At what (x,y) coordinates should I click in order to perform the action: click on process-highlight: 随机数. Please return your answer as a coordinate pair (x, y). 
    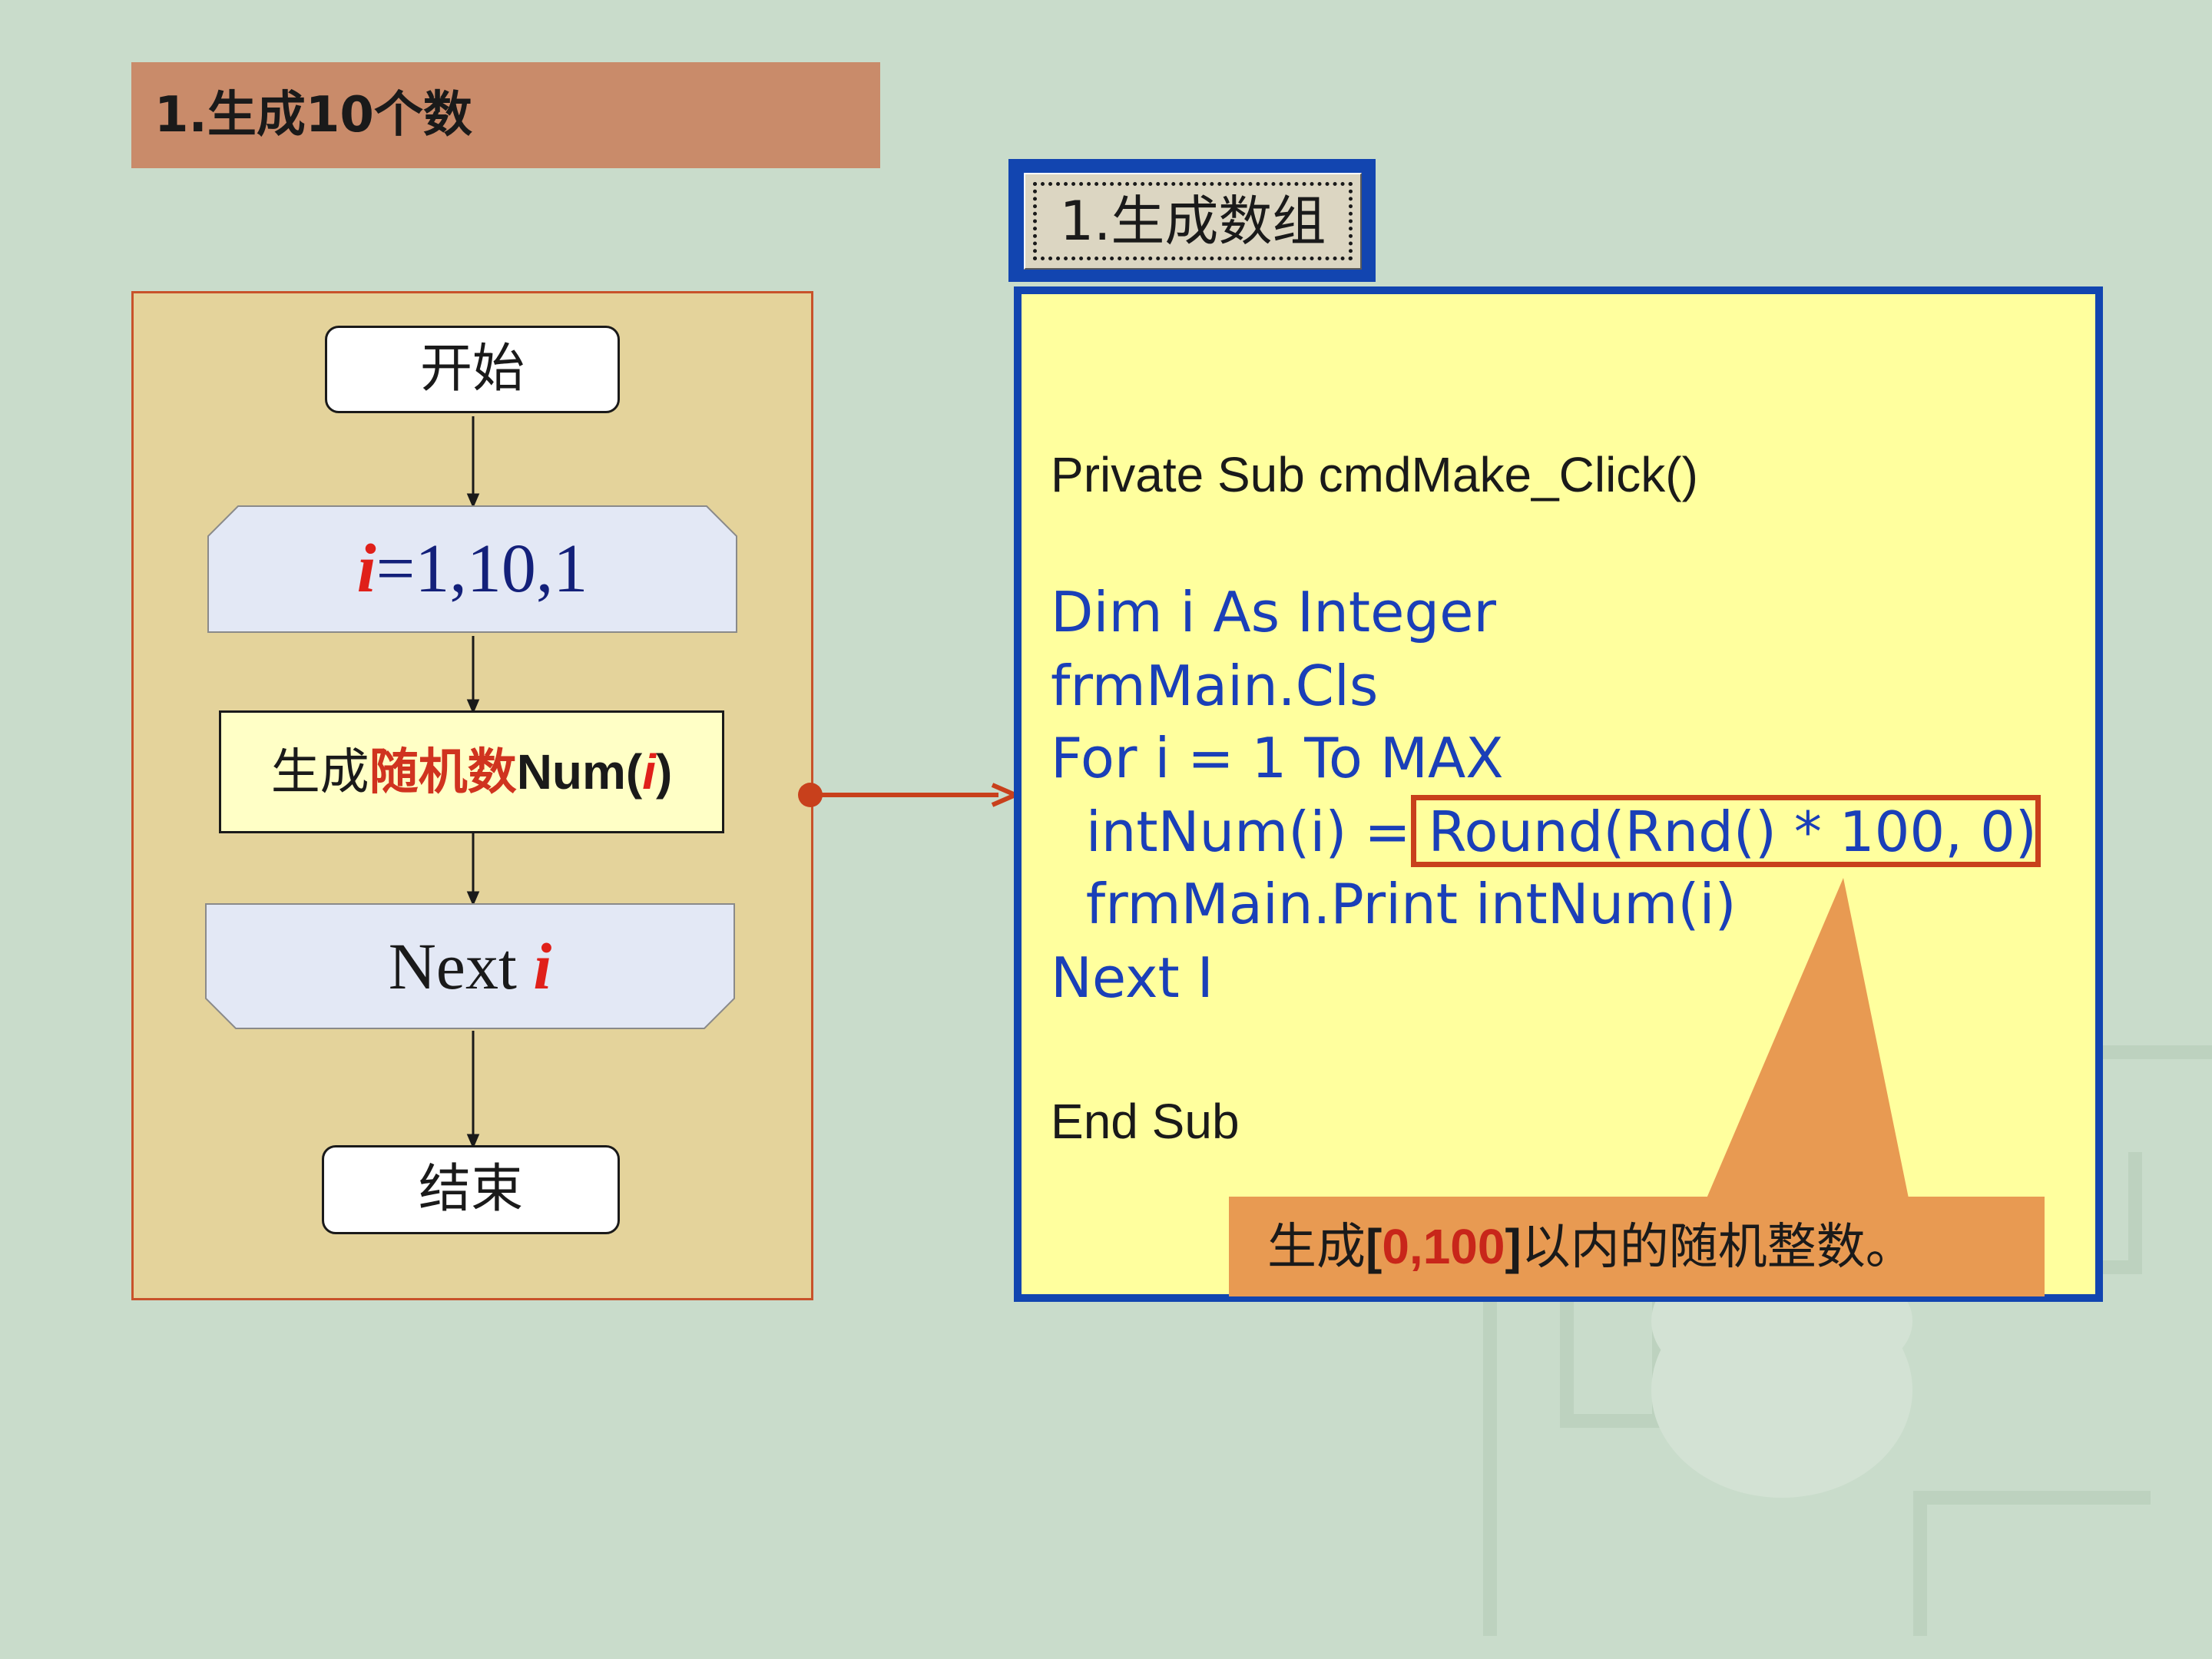
    Looking at the image, I should click on (443, 773).